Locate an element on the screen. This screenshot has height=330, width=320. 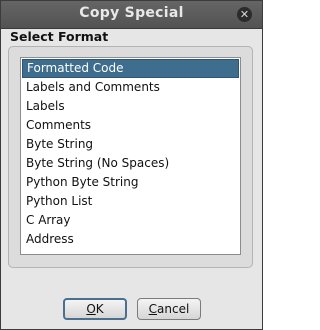
title-bar: Copy Special ✕ is located at coordinates (131, 15).